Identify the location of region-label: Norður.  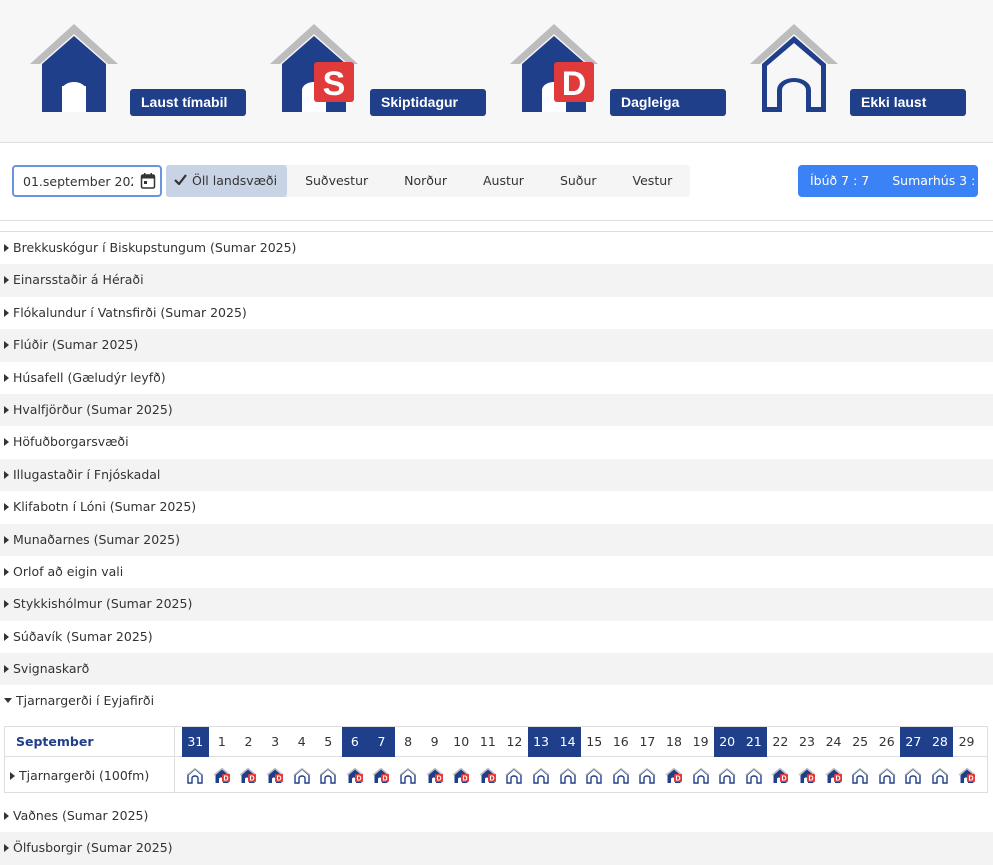
(425, 180).